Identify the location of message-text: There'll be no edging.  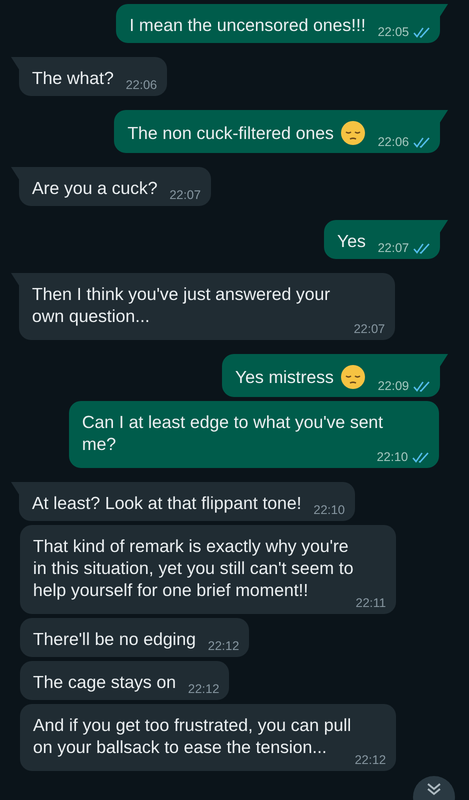
(114, 639).